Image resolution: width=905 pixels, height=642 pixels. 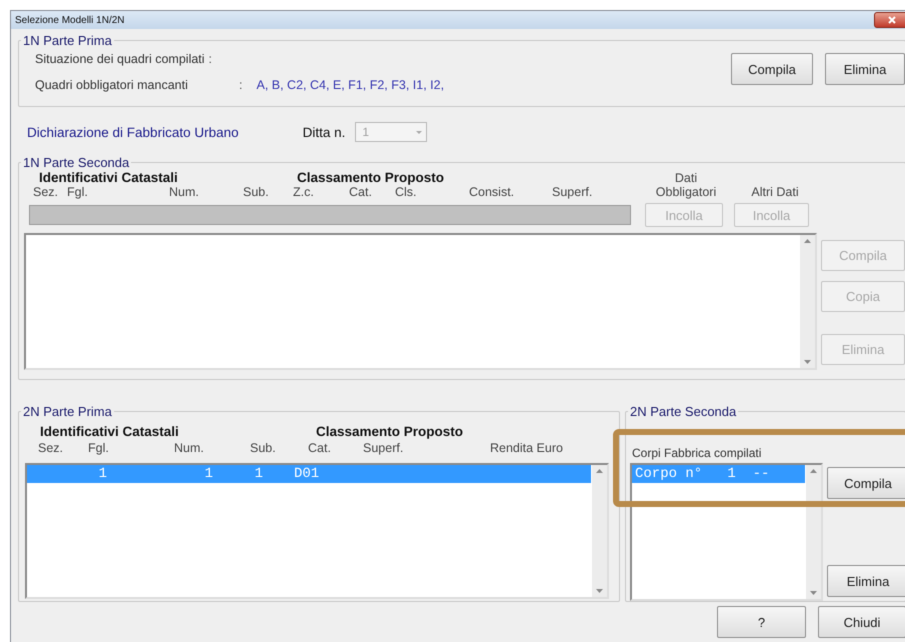 I want to click on close-icon, so click(x=892, y=20).